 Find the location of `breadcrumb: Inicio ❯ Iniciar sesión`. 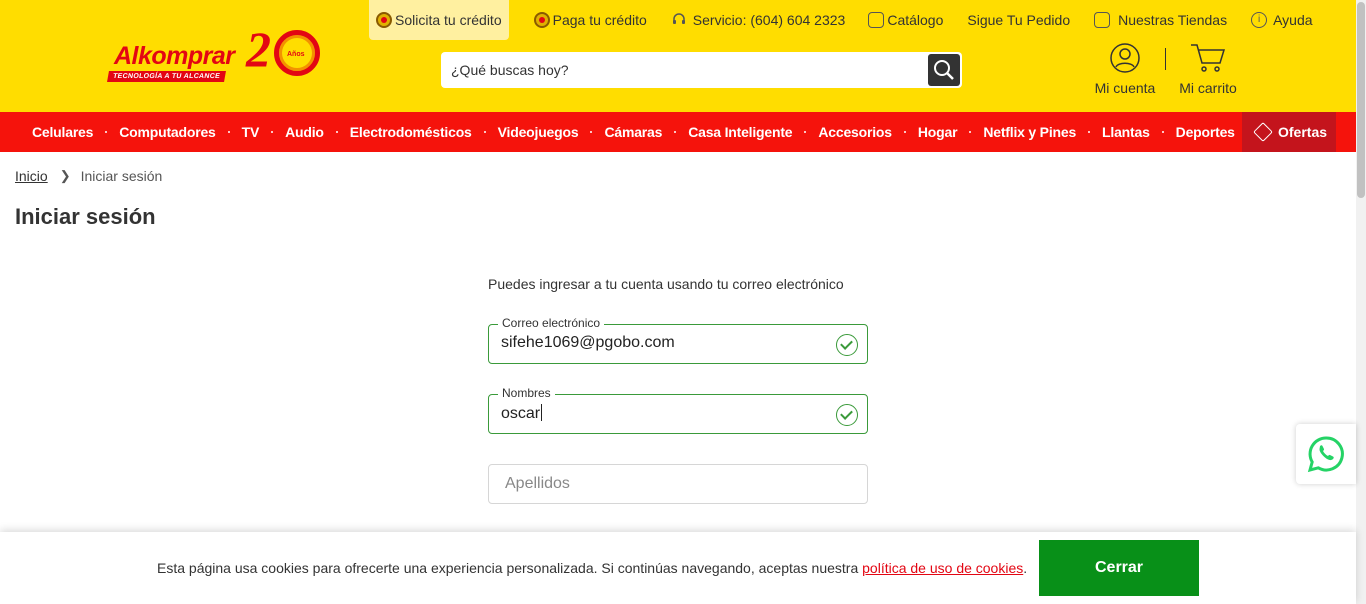

breadcrumb: Inicio ❯ Iniciar sesión is located at coordinates (88, 176).